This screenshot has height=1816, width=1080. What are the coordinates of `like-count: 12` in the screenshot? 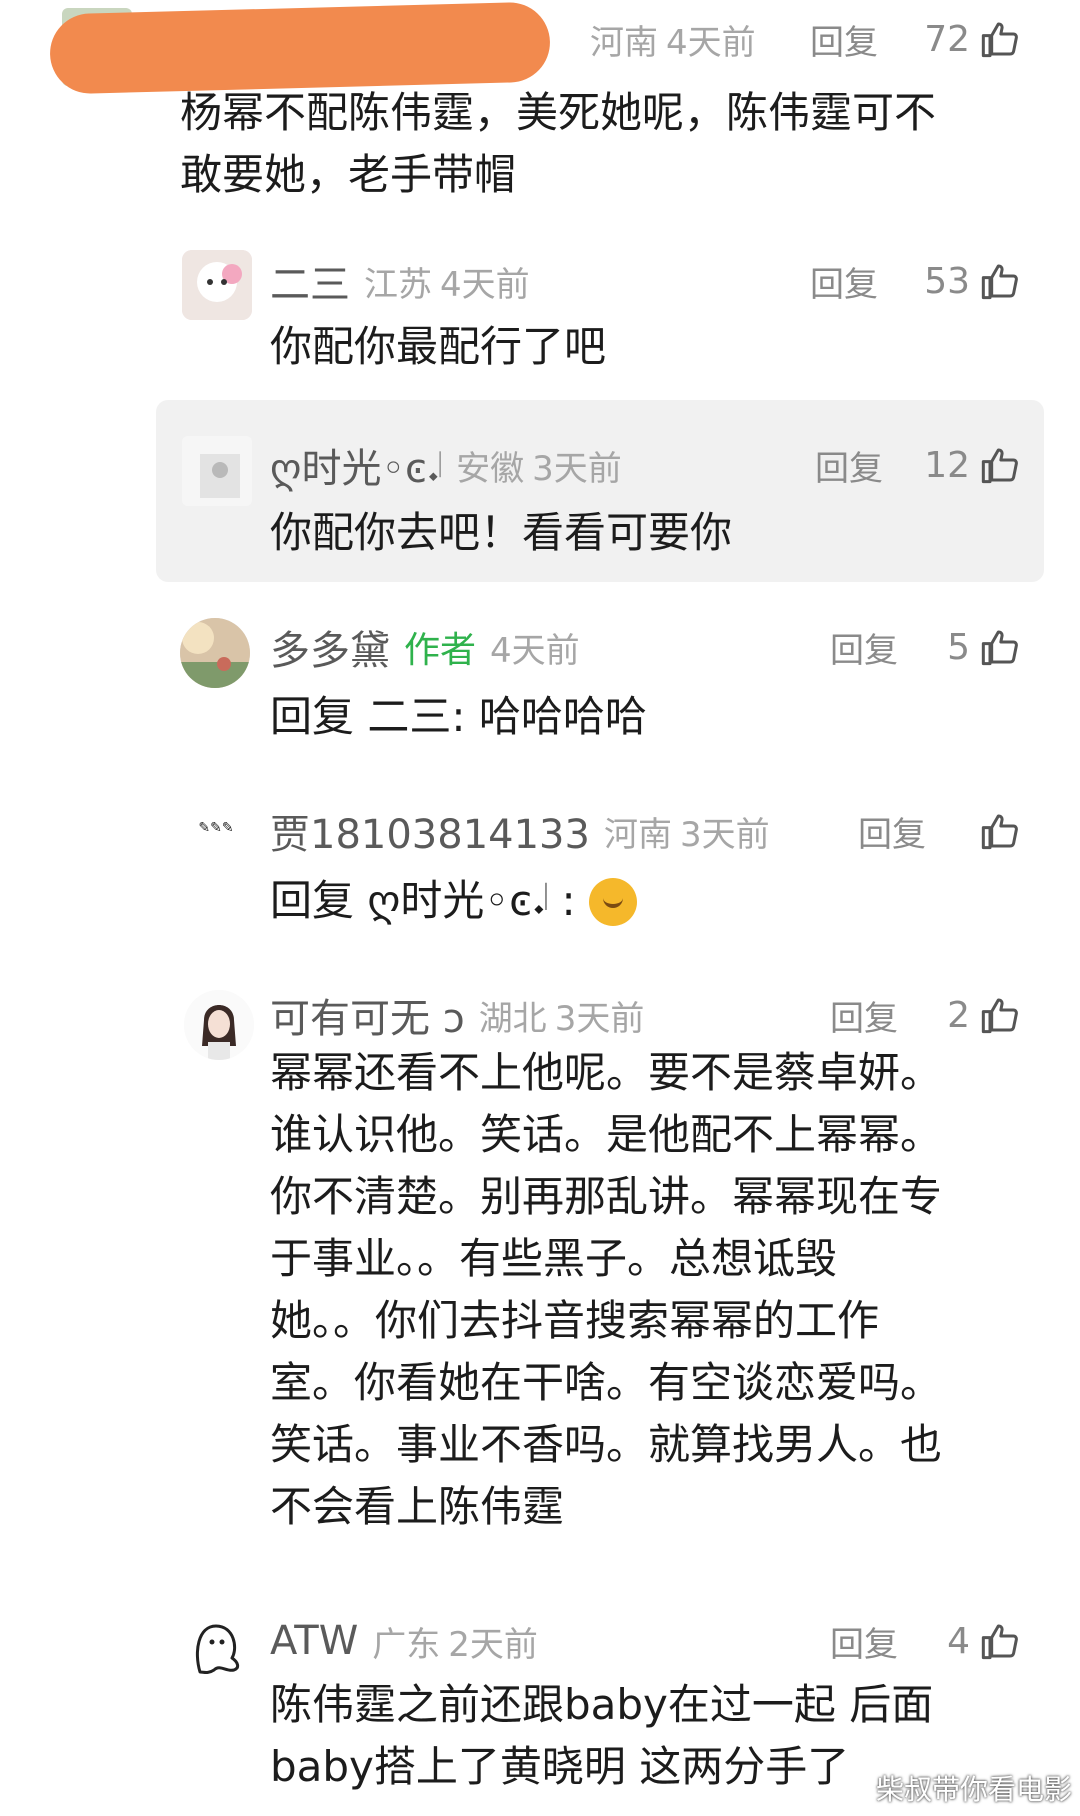 It's located at (947, 465).